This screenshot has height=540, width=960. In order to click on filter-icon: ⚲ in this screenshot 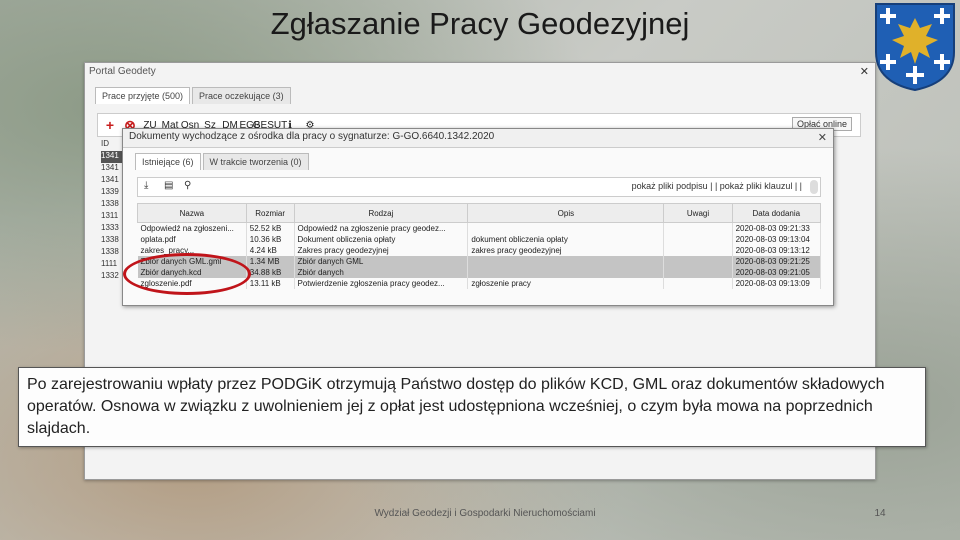, I will do `click(187, 185)`.